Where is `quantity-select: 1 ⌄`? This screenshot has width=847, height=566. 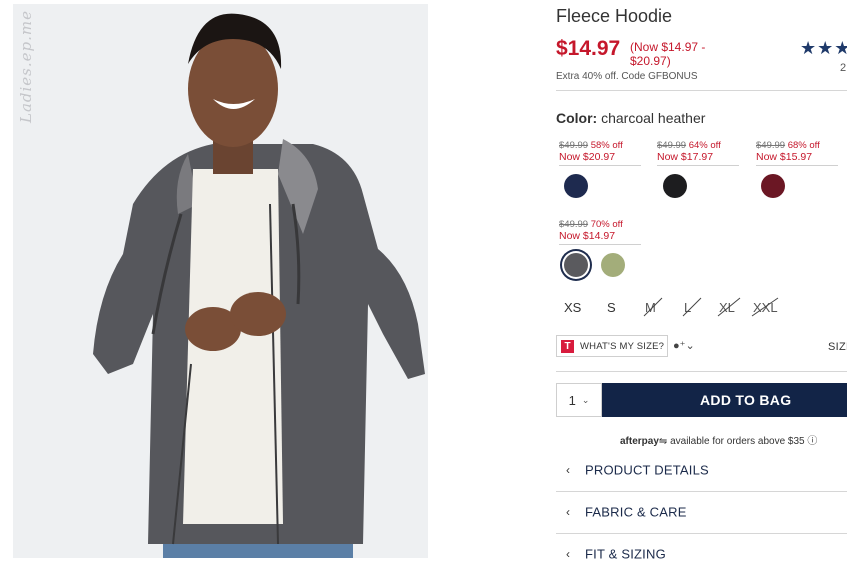 quantity-select: 1 ⌄ is located at coordinates (579, 400).